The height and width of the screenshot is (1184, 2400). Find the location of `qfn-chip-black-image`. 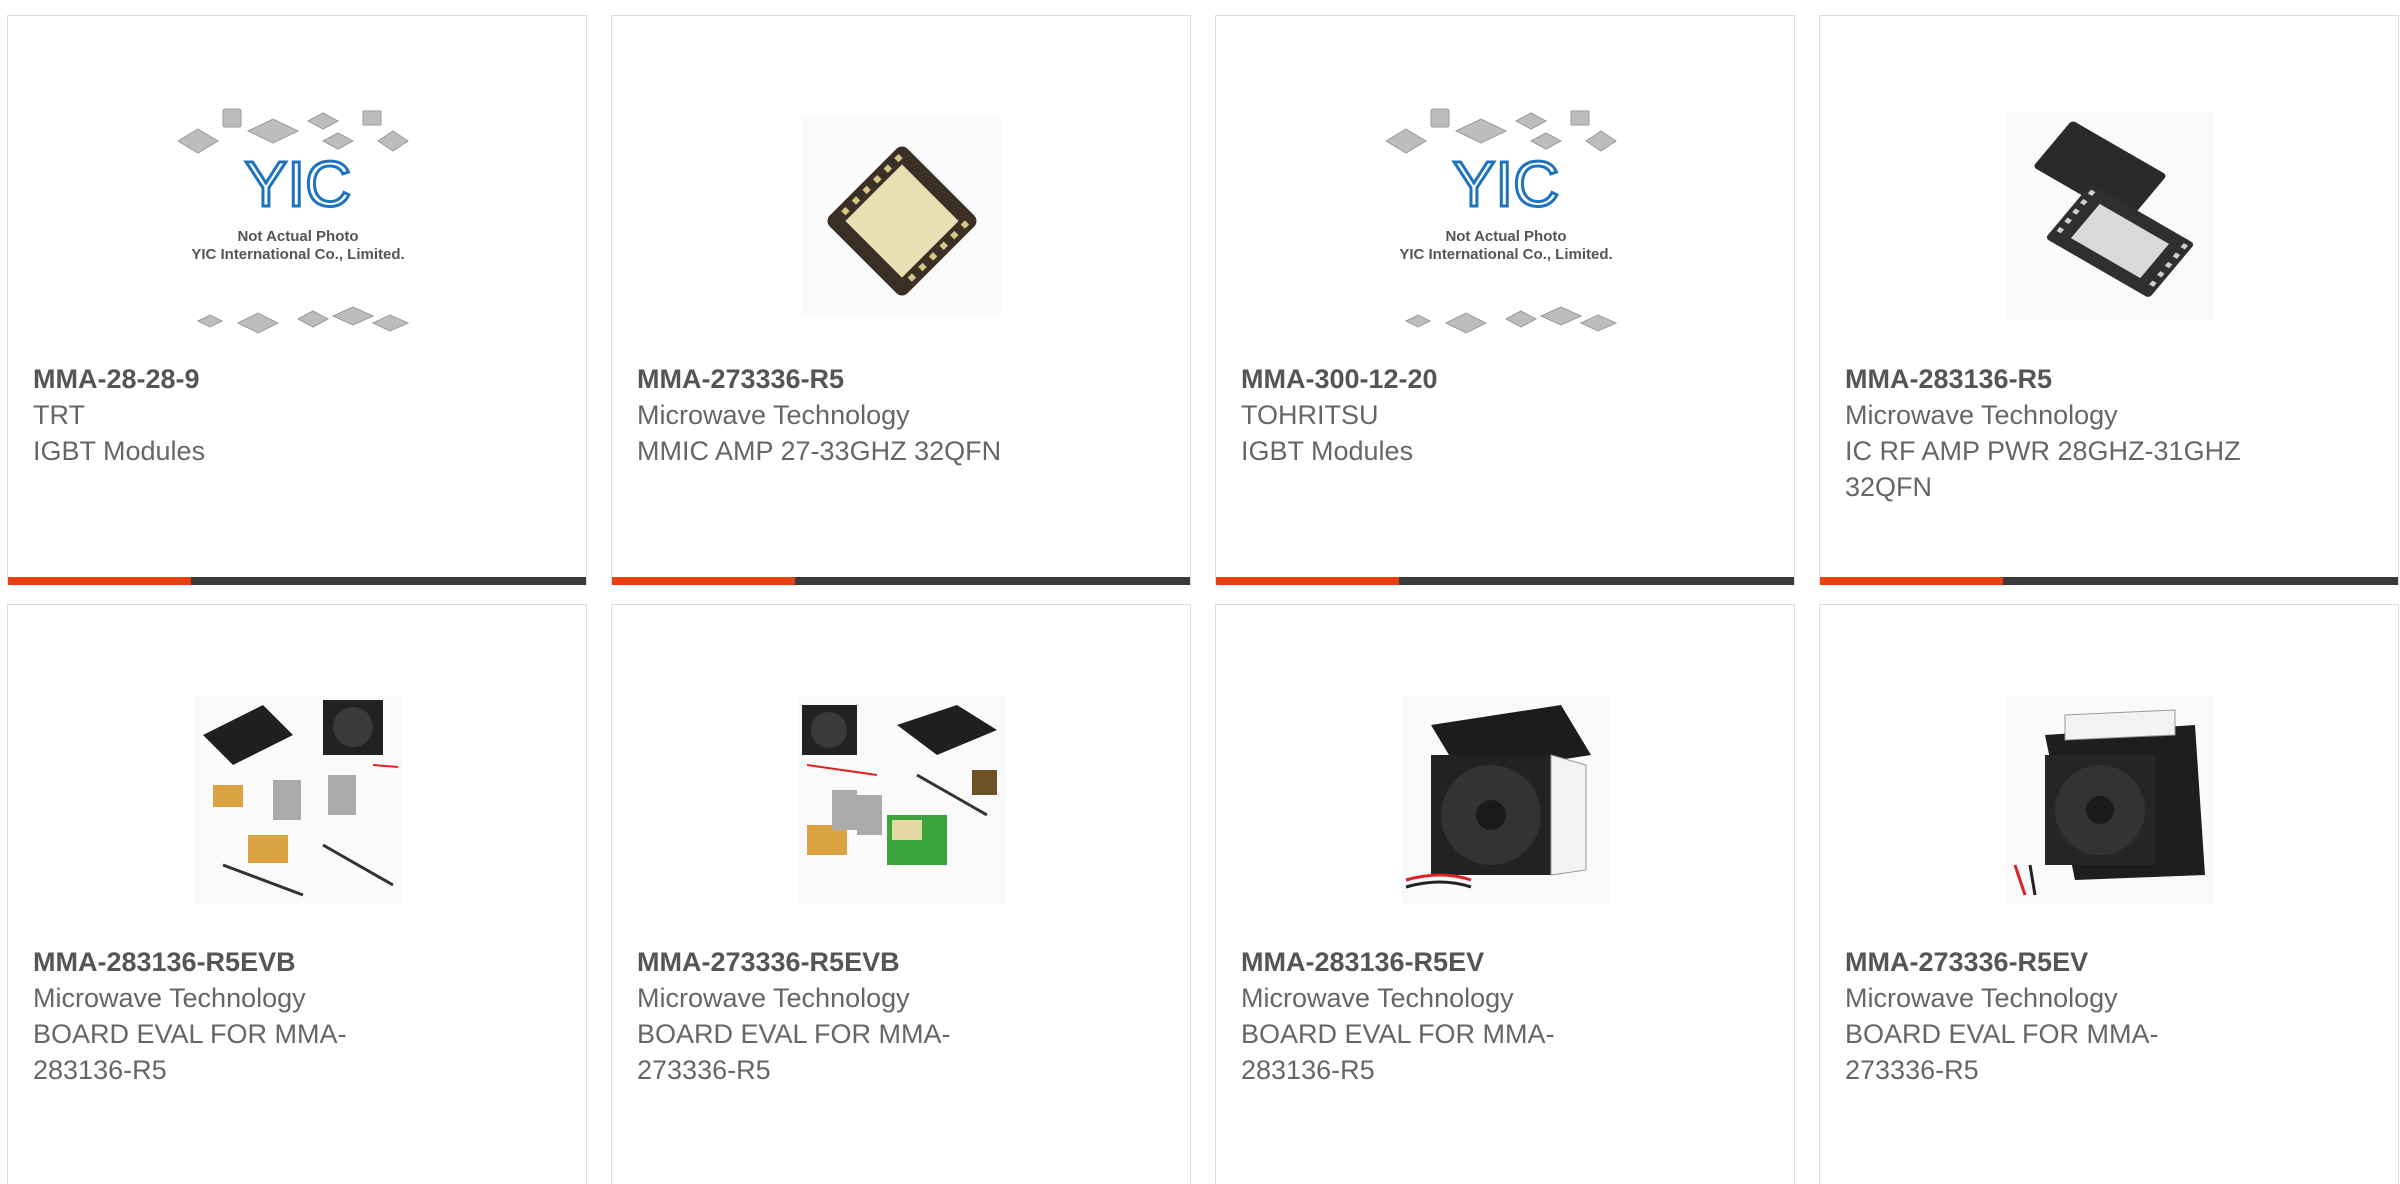

qfn-chip-black-image is located at coordinates (2110, 216).